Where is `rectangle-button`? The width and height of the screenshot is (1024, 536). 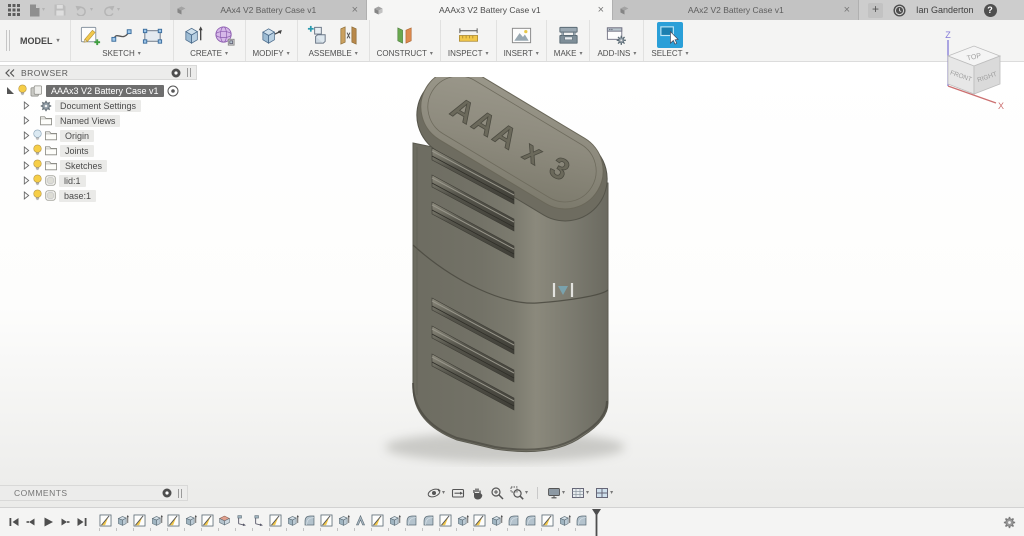
rectangle-button is located at coordinates (153, 35).